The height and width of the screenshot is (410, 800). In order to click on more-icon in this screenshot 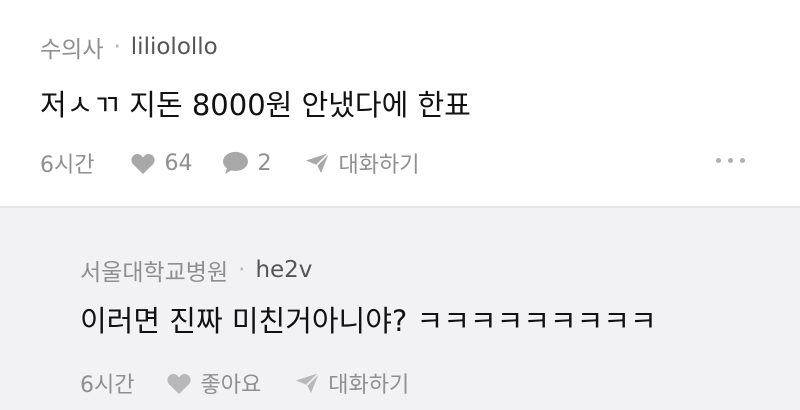, I will do `click(730, 160)`.